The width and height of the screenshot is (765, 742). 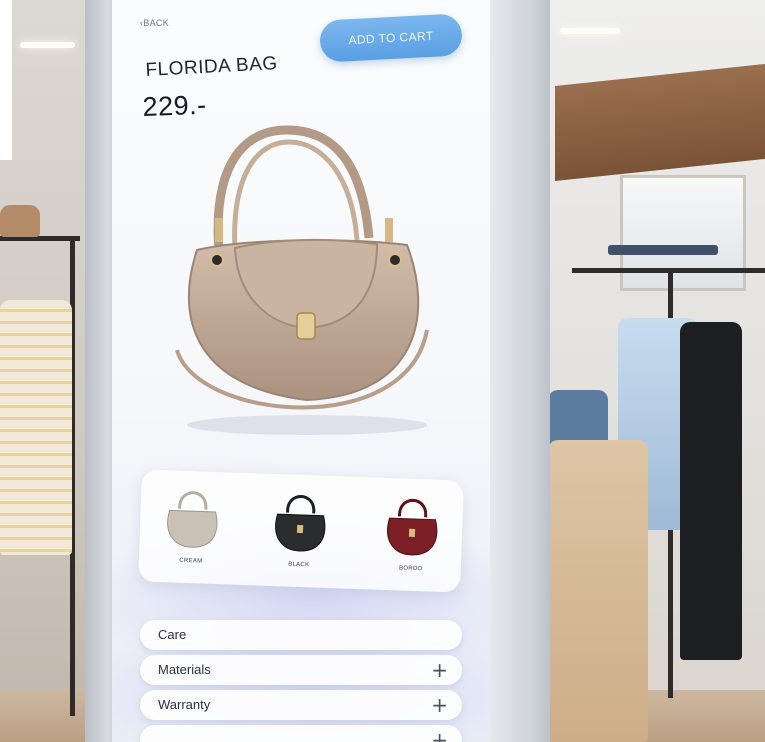 What do you see at coordinates (20, 221) in the screenshot?
I see `folded-clothes` at bounding box center [20, 221].